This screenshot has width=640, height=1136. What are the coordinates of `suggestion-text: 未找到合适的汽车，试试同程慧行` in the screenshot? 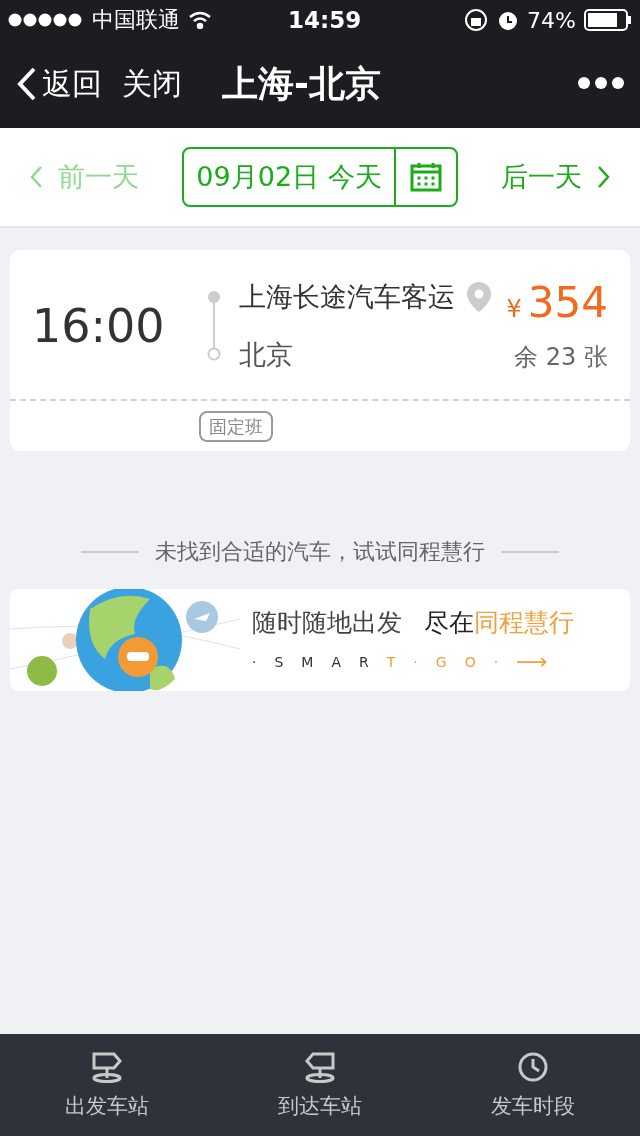 It's located at (320, 552).